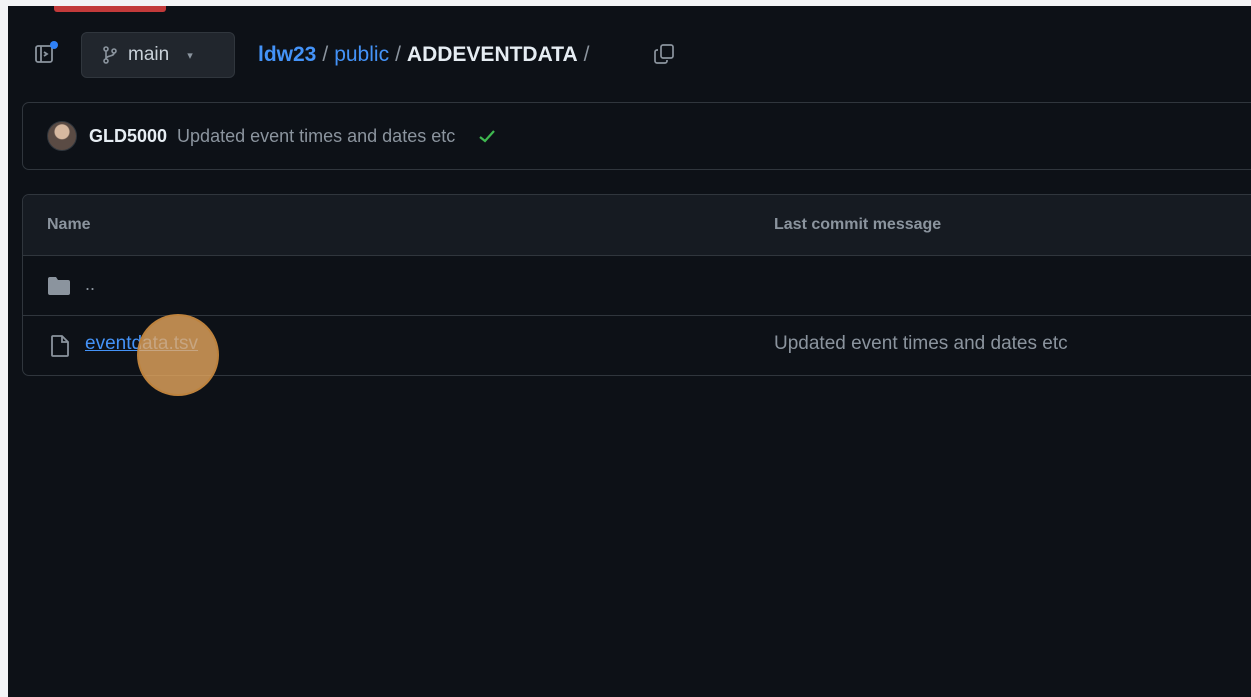 The image size is (1251, 697). Describe the element at coordinates (110, 9) in the screenshot. I see `top-accent-bar` at that location.